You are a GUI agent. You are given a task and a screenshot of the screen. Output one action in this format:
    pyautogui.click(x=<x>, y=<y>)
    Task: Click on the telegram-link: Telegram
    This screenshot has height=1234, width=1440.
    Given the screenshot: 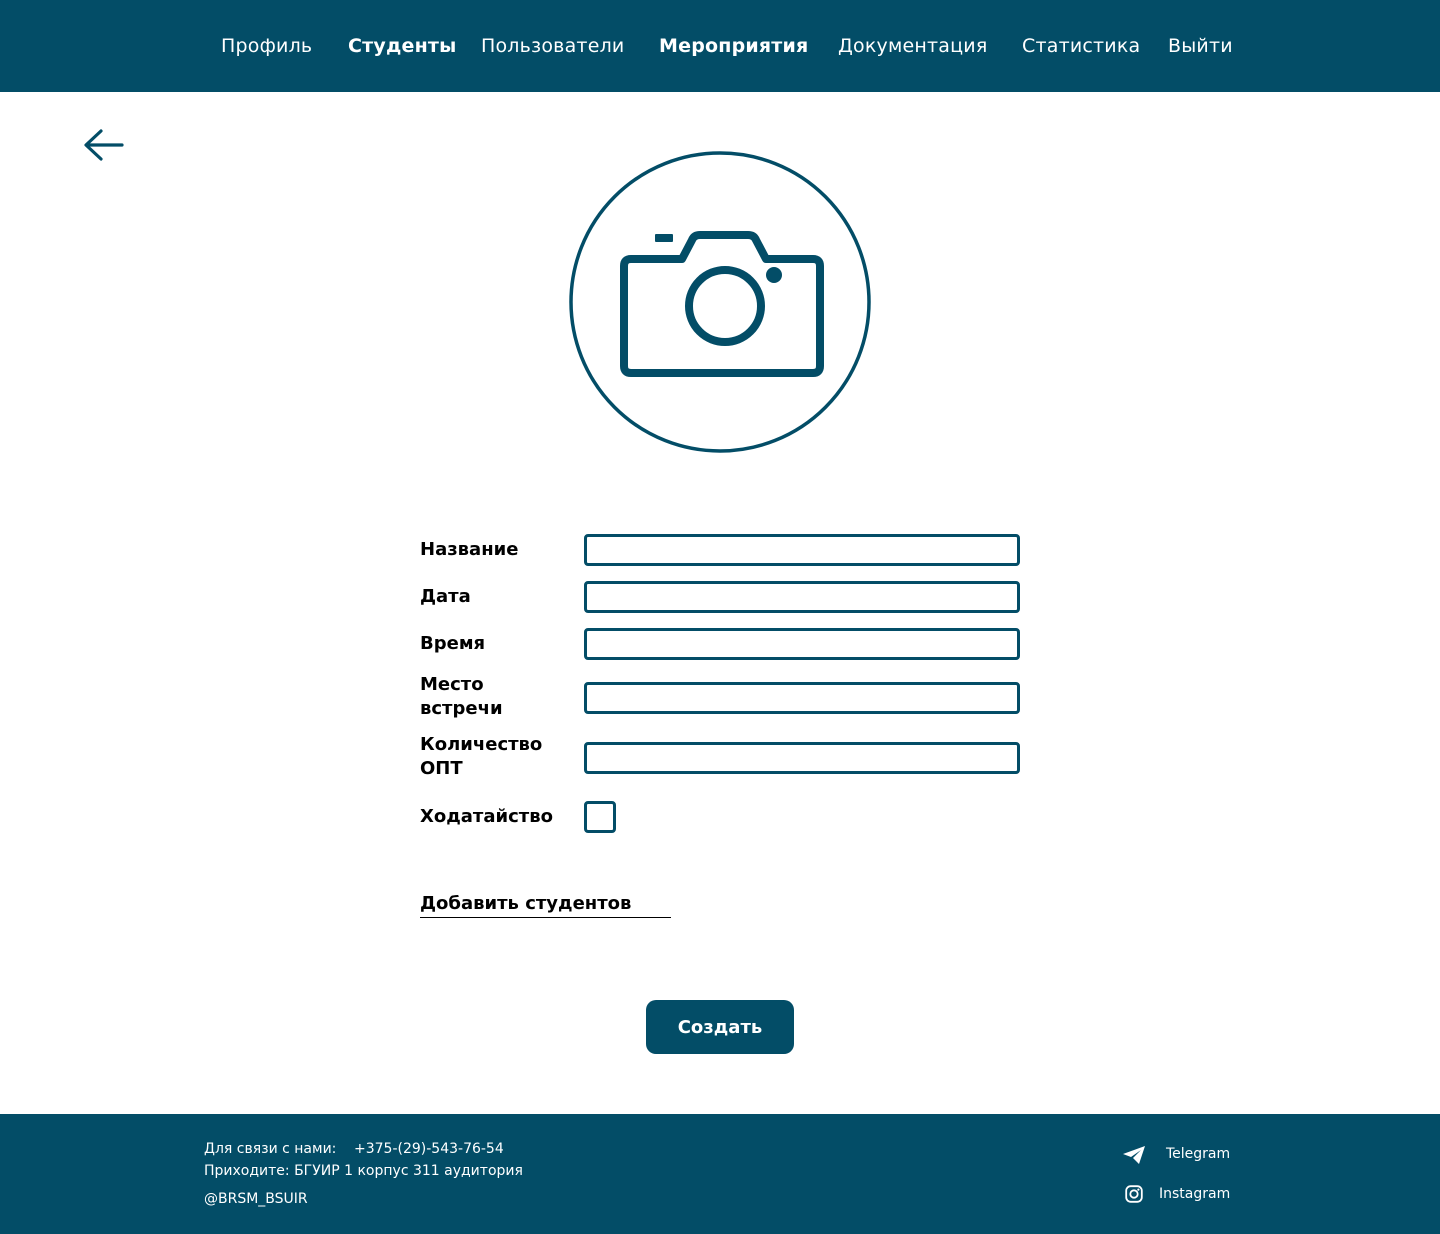 What is the action you would take?
    pyautogui.click(x=1198, y=1154)
    